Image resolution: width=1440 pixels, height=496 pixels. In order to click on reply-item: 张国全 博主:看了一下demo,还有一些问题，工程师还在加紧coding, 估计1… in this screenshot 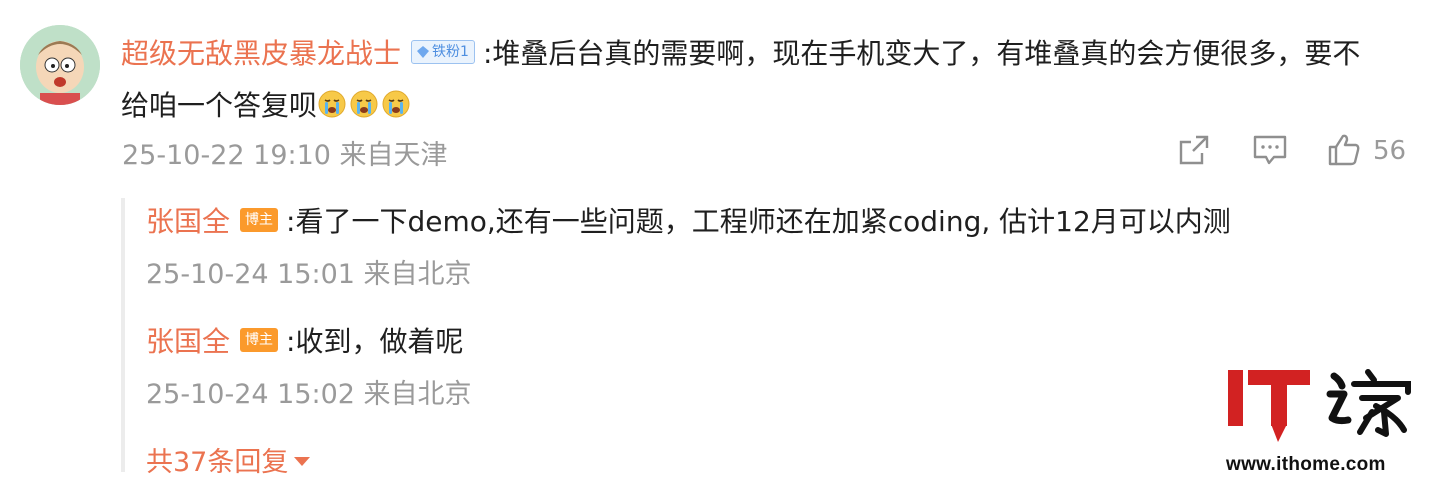, I will do `click(688, 220)`.